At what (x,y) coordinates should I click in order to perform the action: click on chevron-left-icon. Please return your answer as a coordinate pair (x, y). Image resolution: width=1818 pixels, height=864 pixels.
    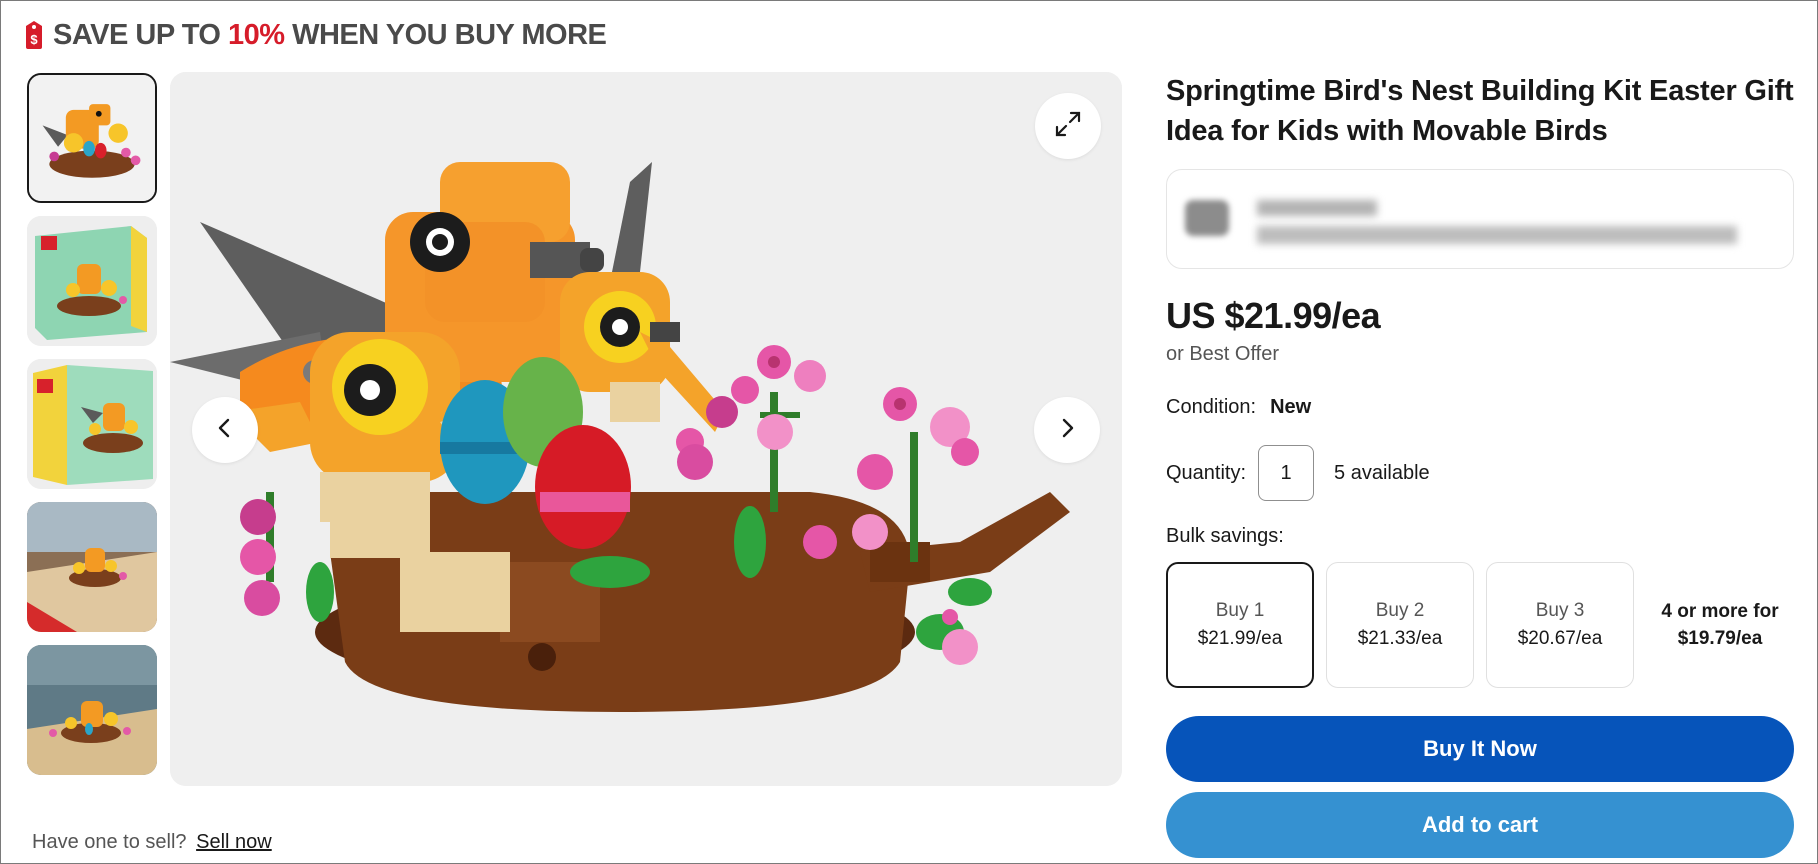
    Looking at the image, I should click on (225, 430).